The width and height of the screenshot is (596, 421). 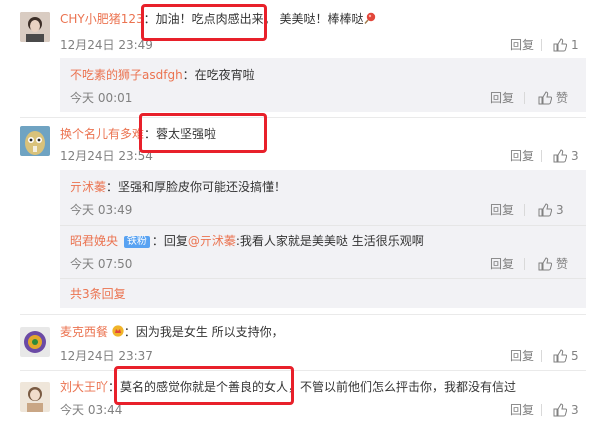 I want to click on username-link: 亓沭蓁, so click(x=88, y=187).